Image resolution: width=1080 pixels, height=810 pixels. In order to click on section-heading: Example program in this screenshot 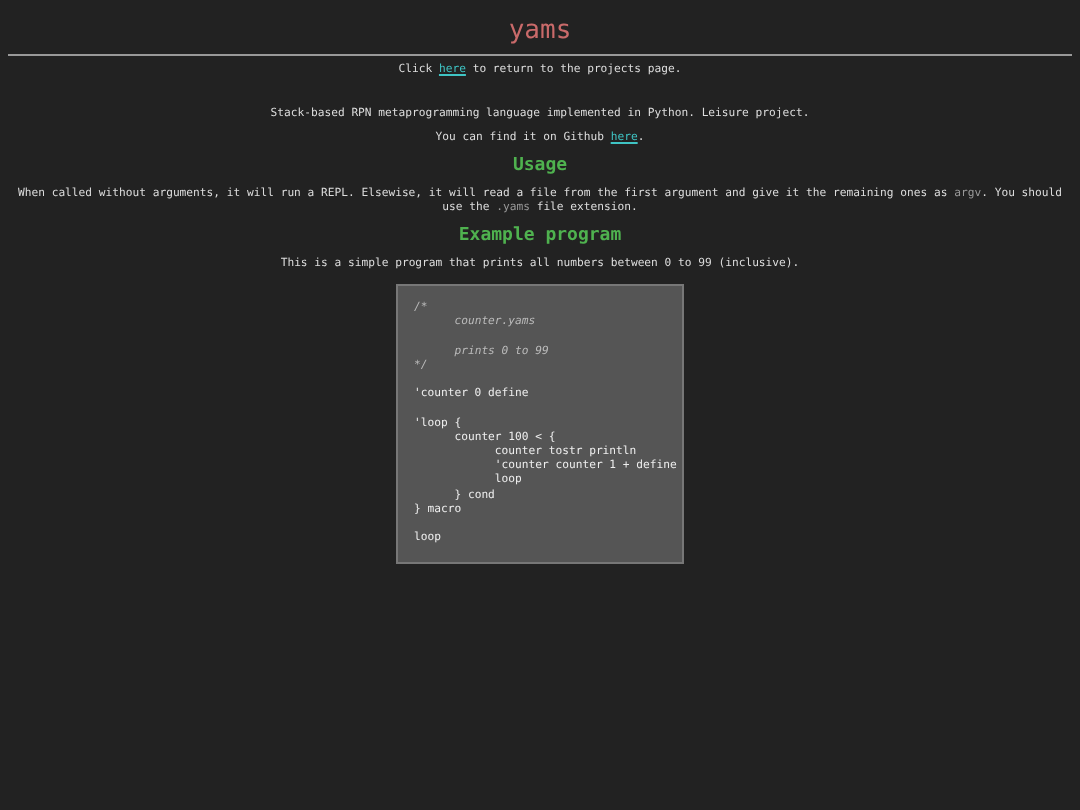, I will do `click(540, 236)`.